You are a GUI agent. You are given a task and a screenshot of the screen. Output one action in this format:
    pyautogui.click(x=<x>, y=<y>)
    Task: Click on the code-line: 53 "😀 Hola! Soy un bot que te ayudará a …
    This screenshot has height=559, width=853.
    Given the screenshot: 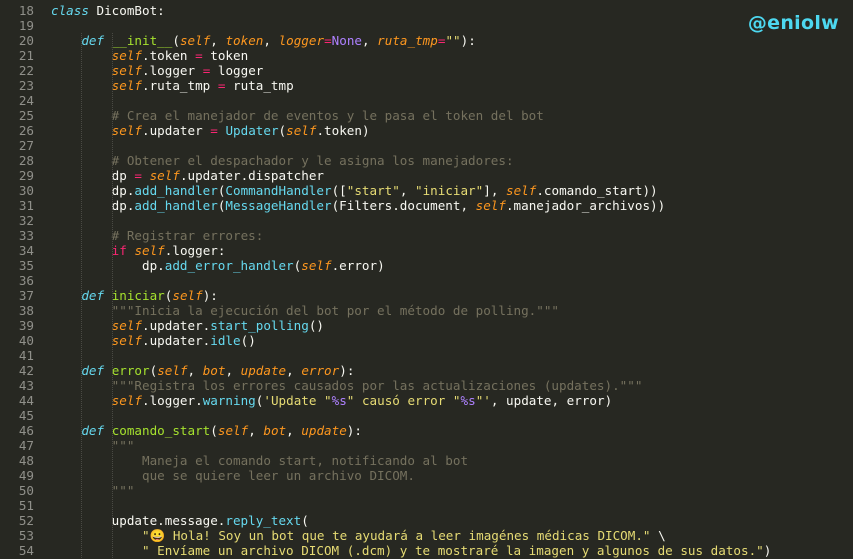 What is the action you would take?
    pyautogui.click(x=426, y=535)
    